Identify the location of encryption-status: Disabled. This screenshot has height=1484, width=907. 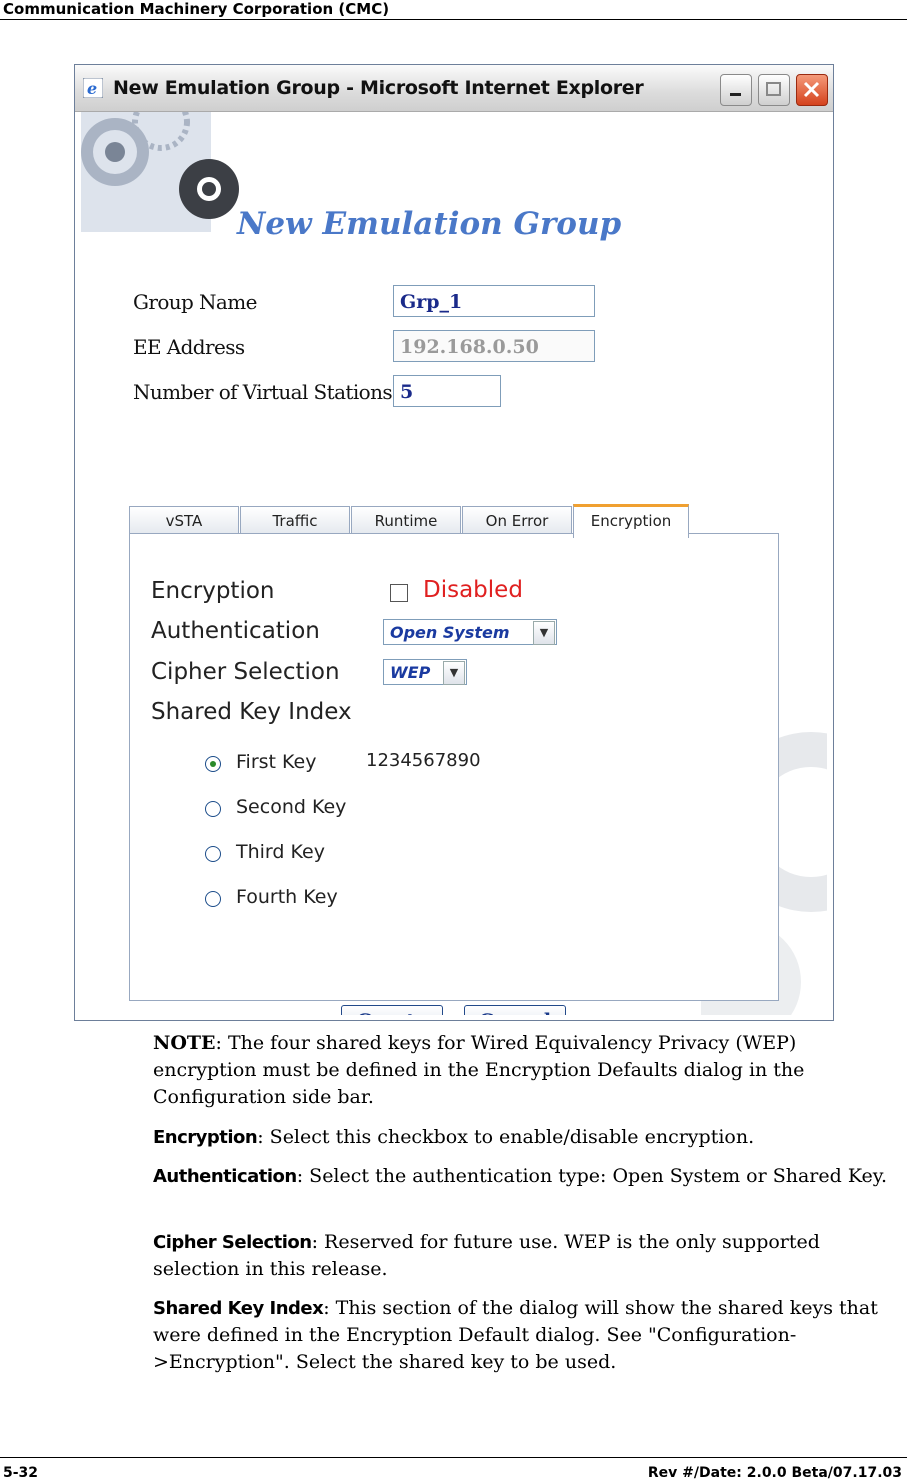
(473, 590).